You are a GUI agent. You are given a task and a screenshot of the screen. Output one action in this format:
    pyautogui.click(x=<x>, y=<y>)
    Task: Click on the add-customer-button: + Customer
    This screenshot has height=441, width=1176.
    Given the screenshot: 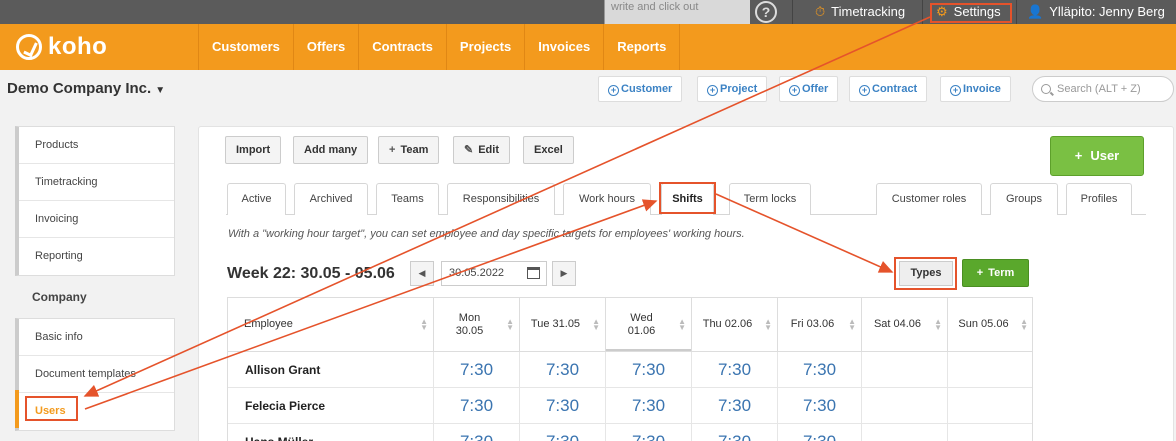 What is the action you would take?
    pyautogui.click(x=640, y=89)
    